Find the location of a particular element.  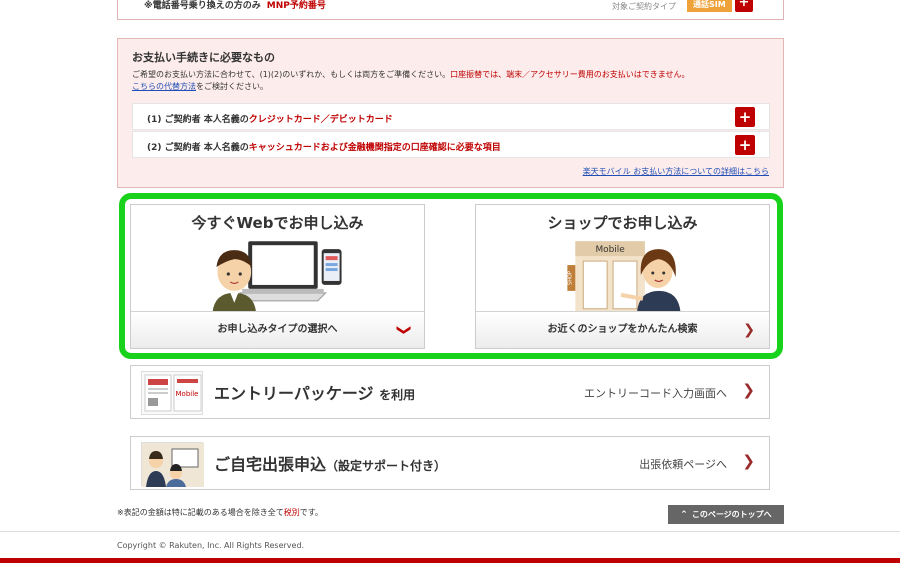

mnp-row: ※電話番号乗り換えの方のみ MNP予約番号 対象ご契約タイプ 通話SIM + is located at coordinates (450, 8).